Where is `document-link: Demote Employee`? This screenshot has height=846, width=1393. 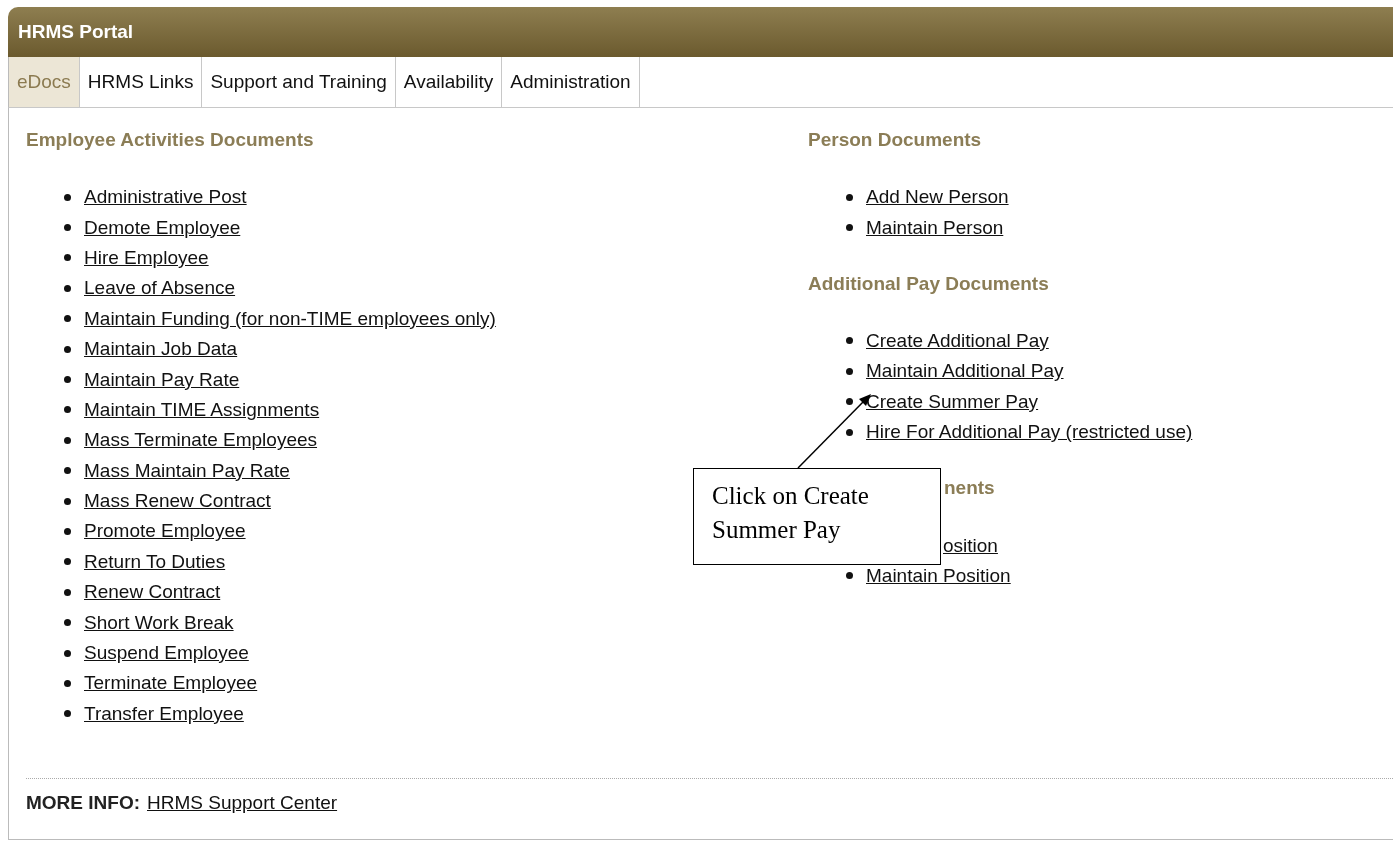
document-link: Demote Employee is located at coordinates (162, 227).